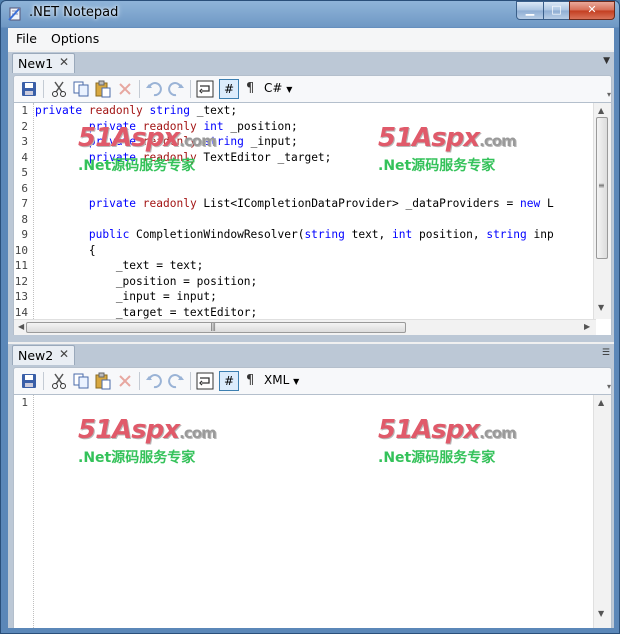  What do you see at coordinates (112, 157) in the screenshot?
I see `keyword-token: private` at bounding box center [112, 157].